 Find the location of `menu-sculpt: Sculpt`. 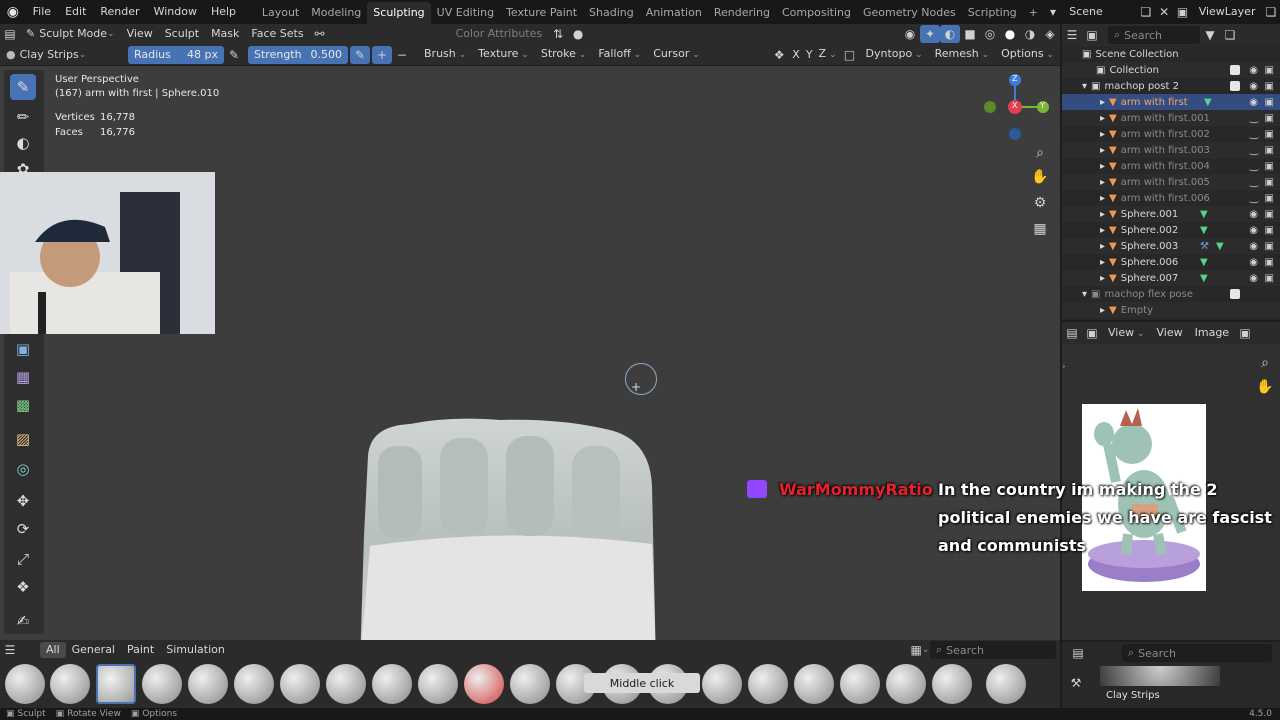

menu-sculpt: Sculpt is located at coordinates (182, 34).